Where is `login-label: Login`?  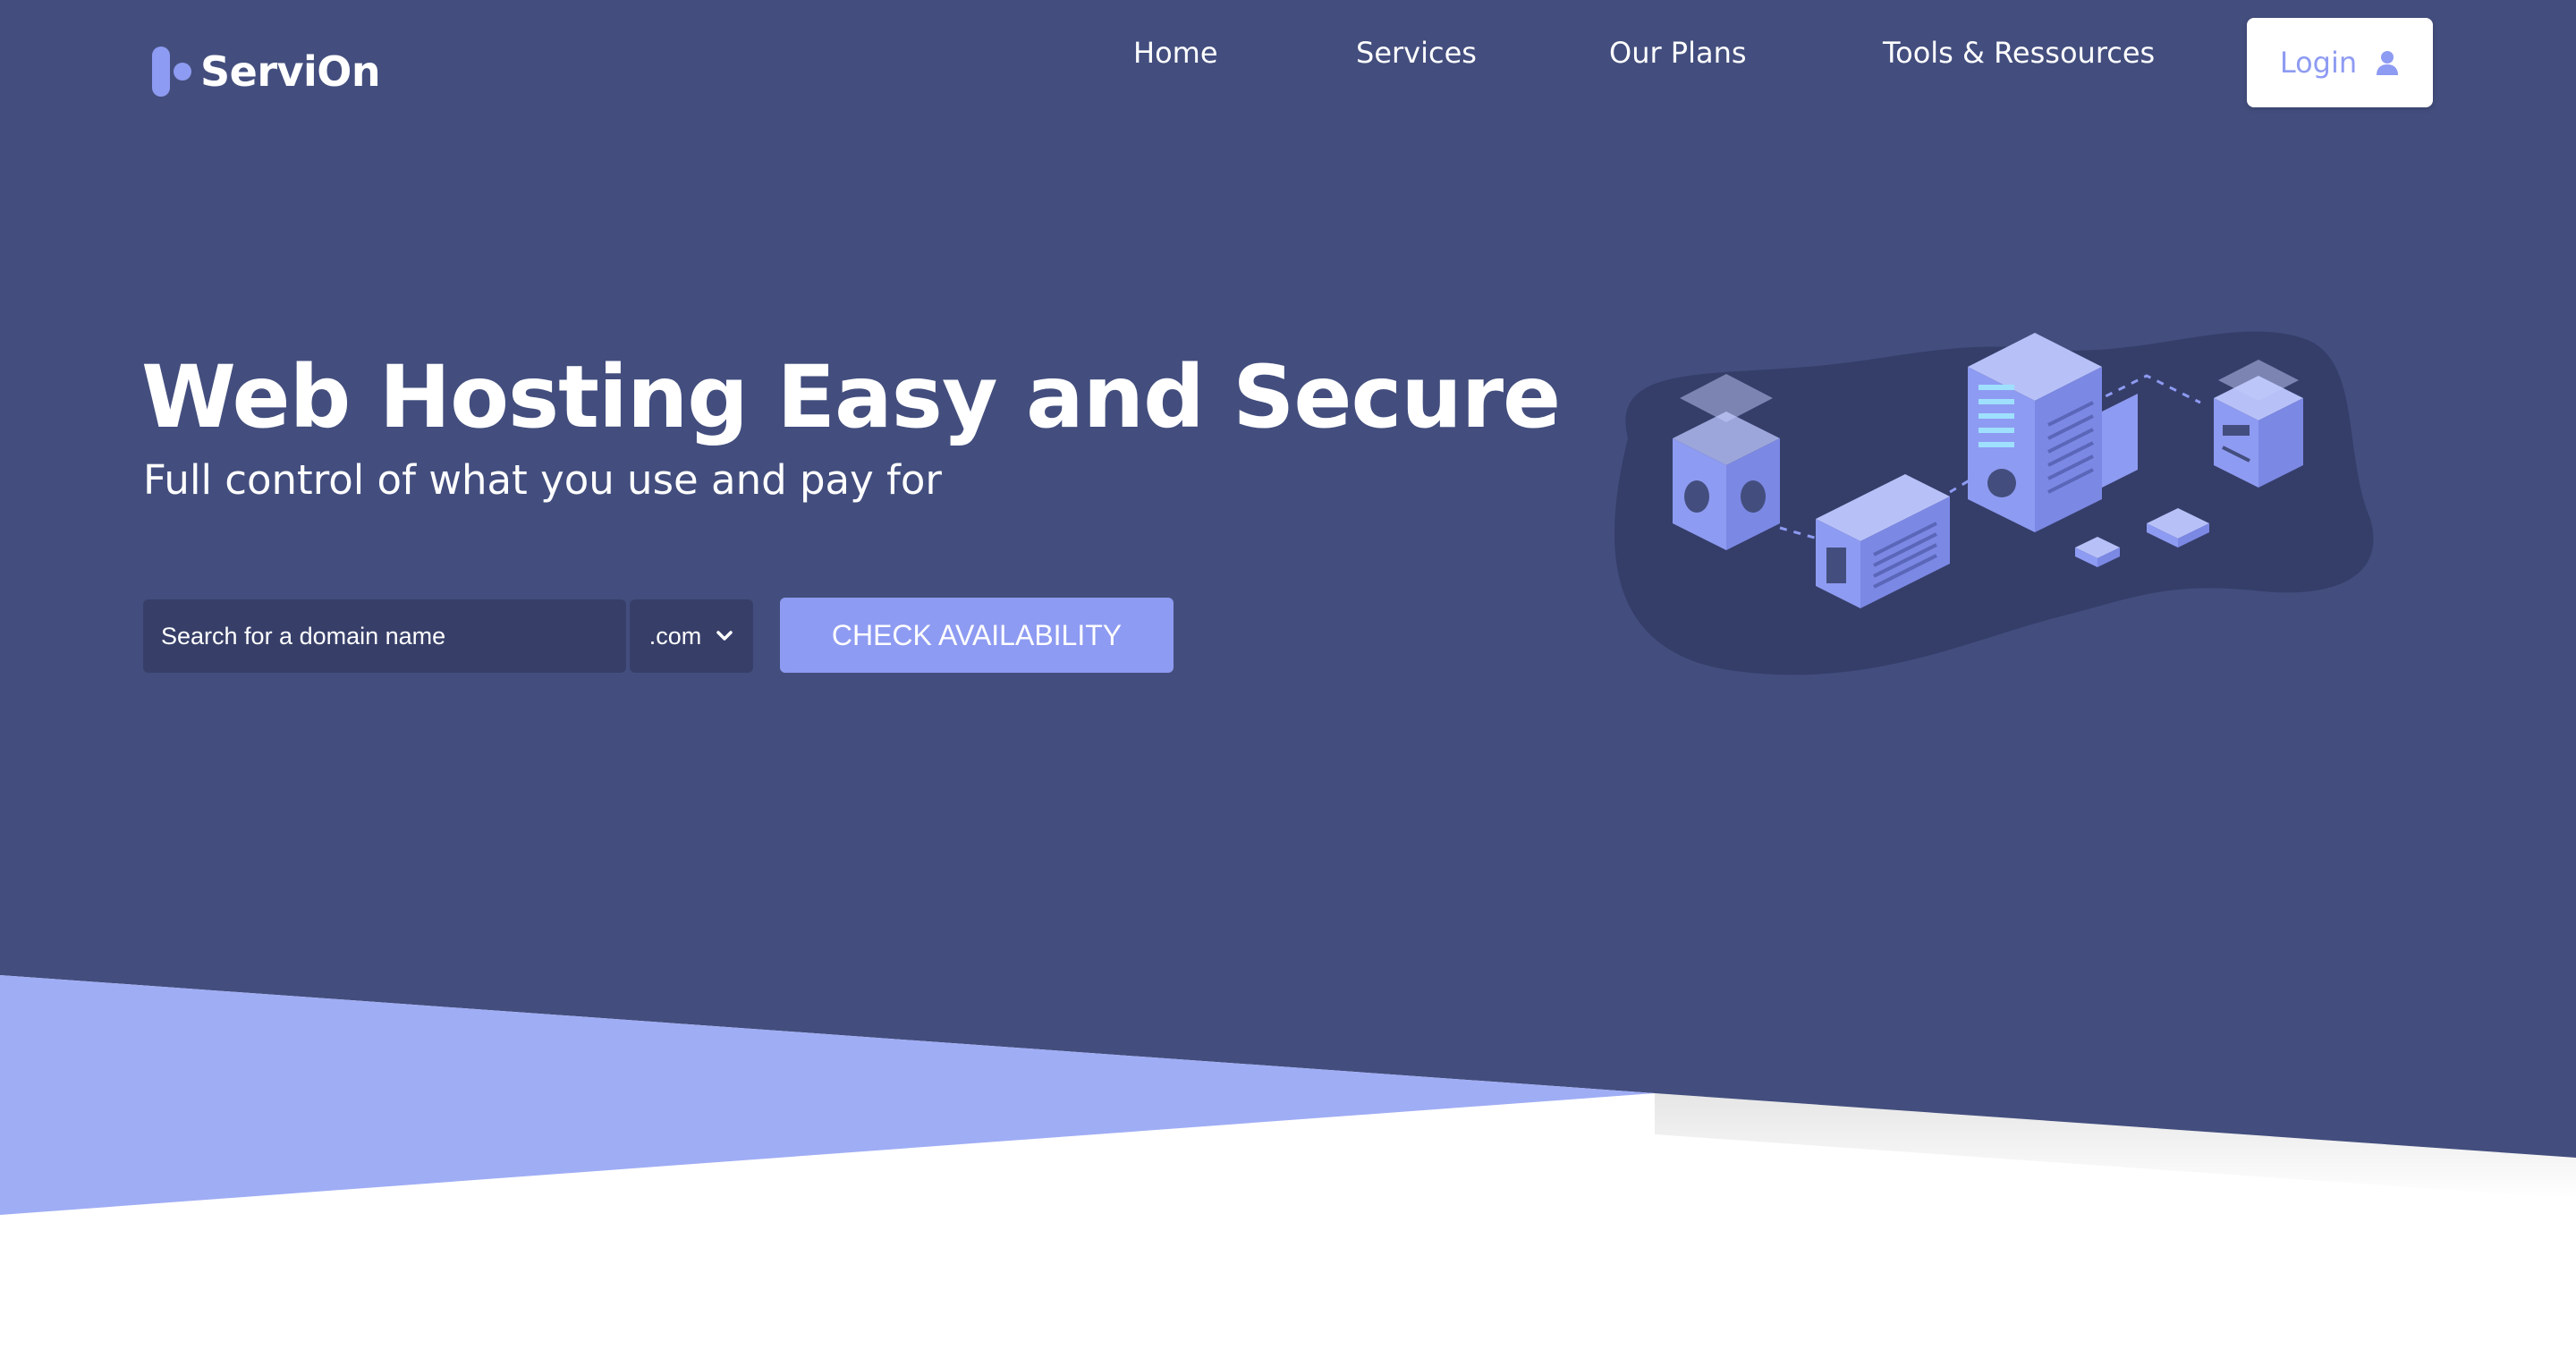
login-label: Login is located at coordinates (2318, 63).